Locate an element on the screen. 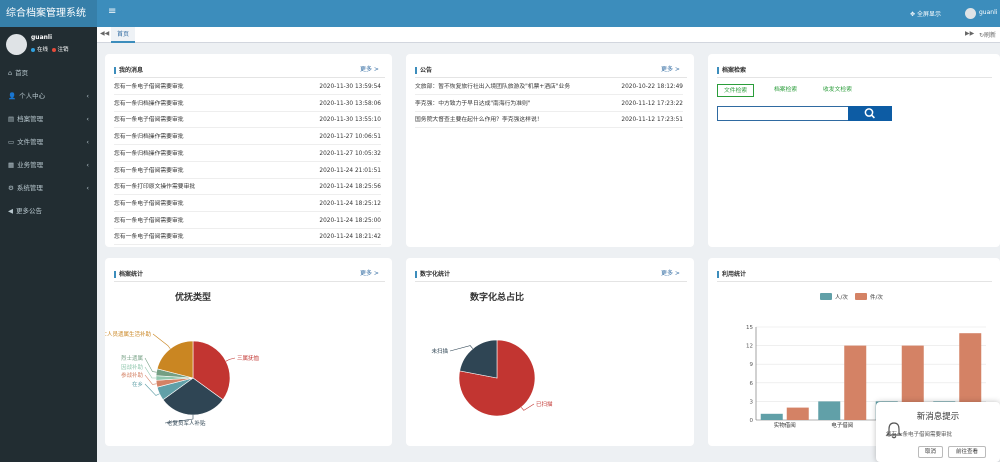 The width and height of the screenshot is (1000, 462). list-item: 您有一条电子借阅需要审批 2020-11-24 18:21:42 is located at coordinates (247, 237).